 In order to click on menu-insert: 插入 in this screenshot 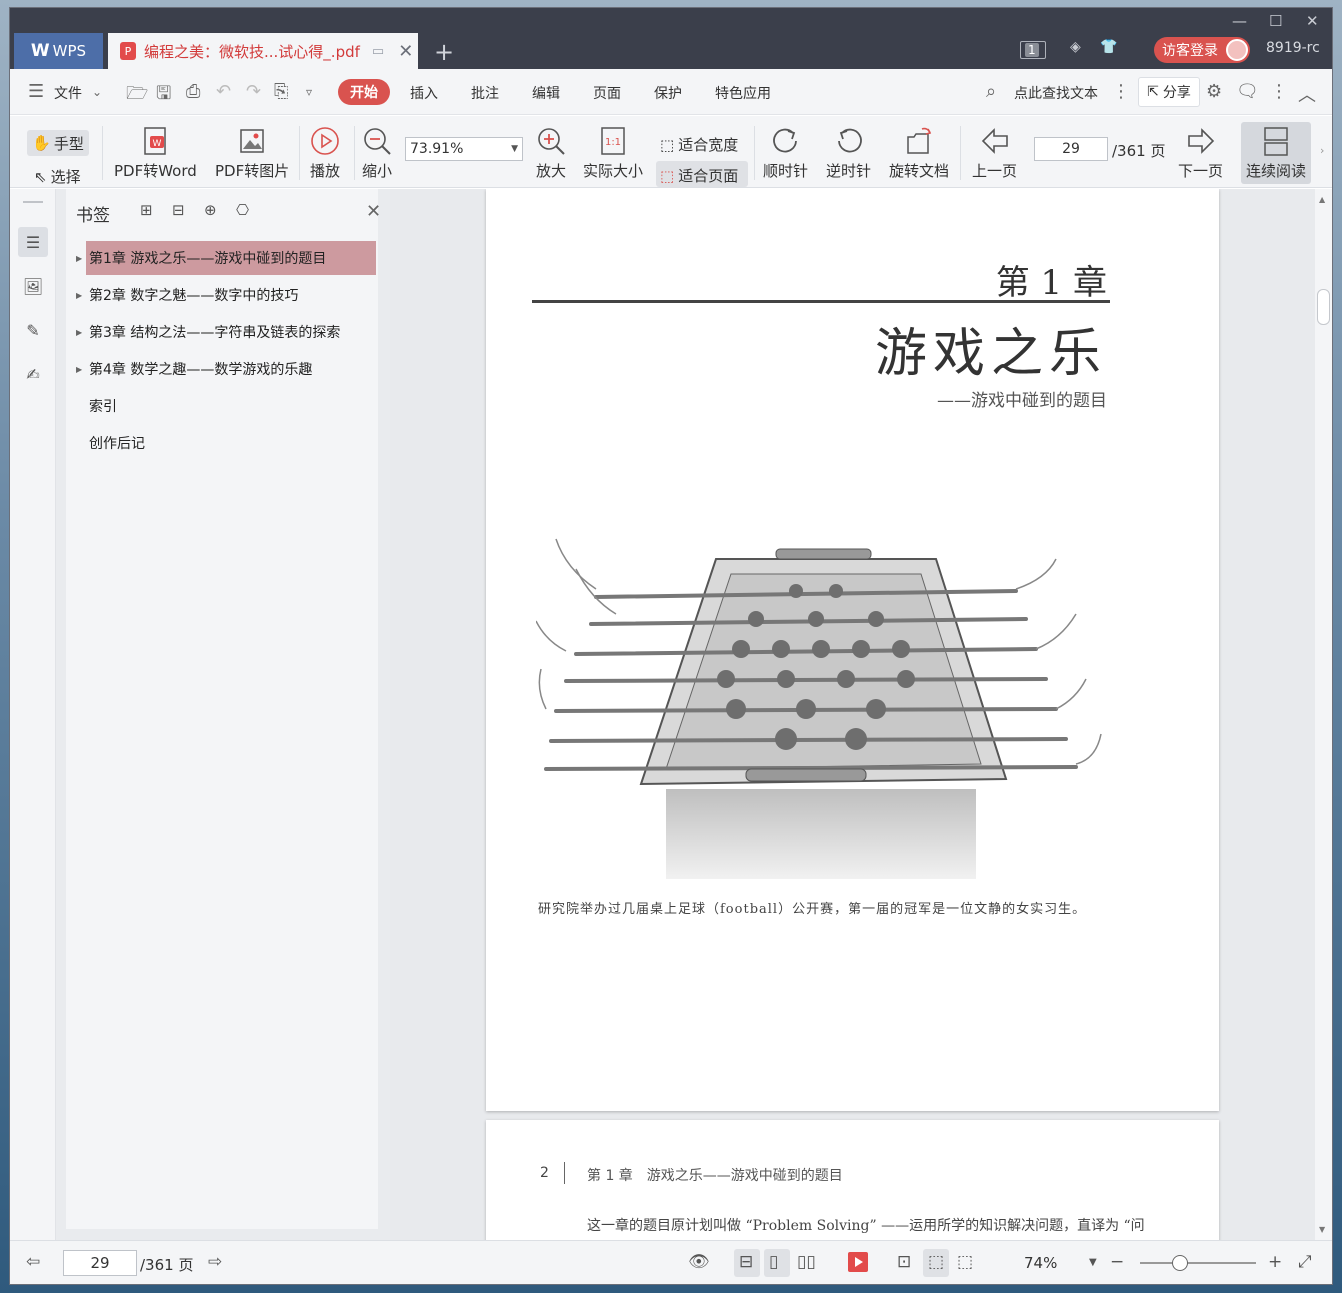, I will do `click(424, 93)`.